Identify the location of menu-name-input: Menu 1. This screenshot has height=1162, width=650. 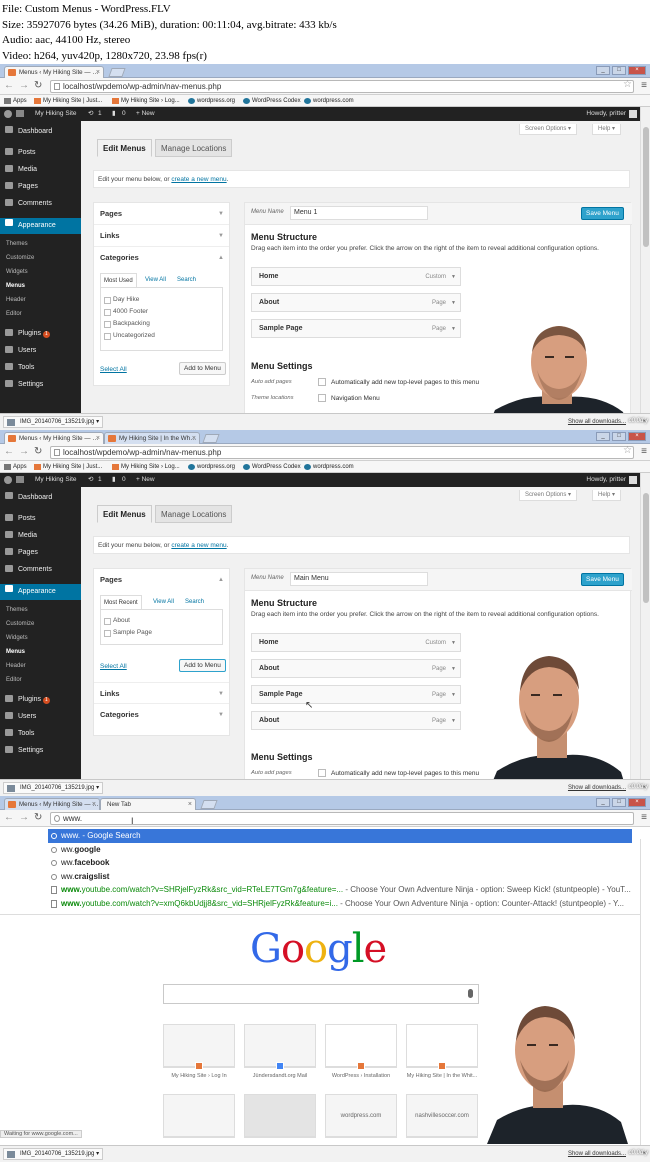
(359, 213).